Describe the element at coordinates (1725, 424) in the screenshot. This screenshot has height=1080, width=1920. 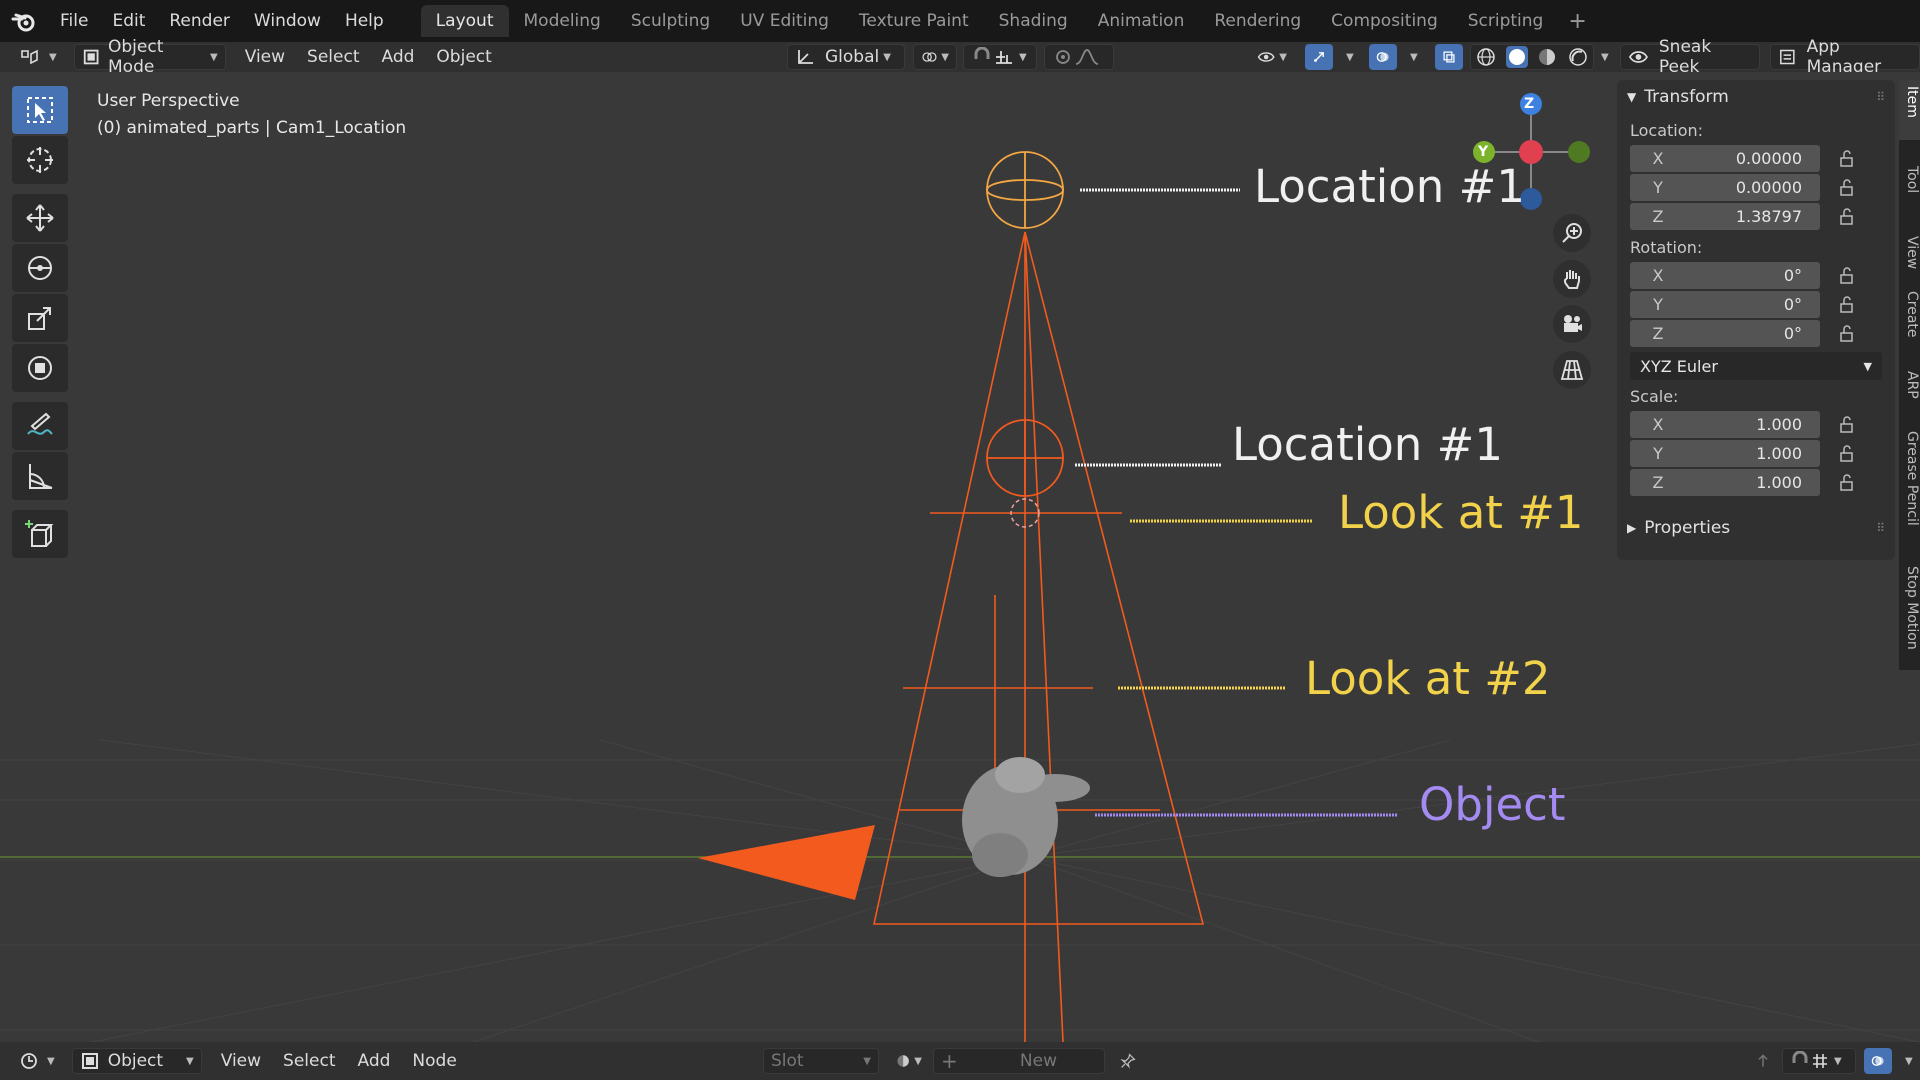
I see `scale-x-field: X 1.000` at that location.